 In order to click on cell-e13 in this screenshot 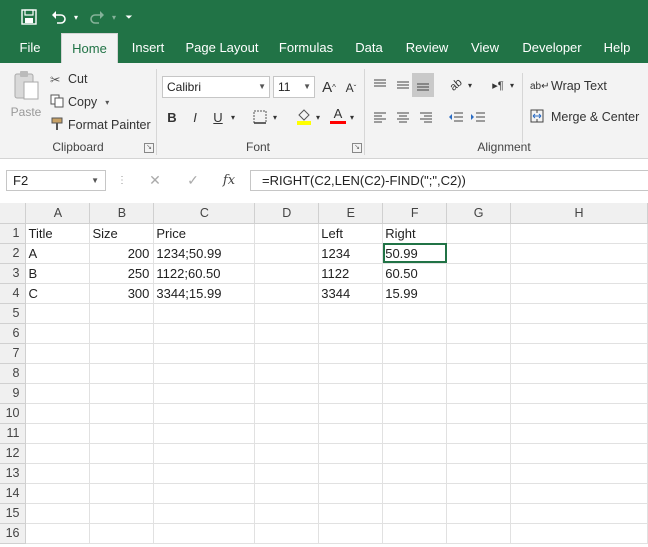, I will do `click(351, 473)`.